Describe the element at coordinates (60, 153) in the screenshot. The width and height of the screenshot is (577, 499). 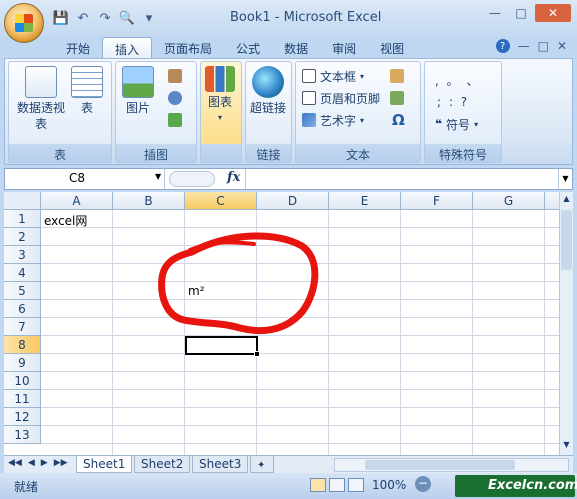
I see `table-group-label: 表` at that location.